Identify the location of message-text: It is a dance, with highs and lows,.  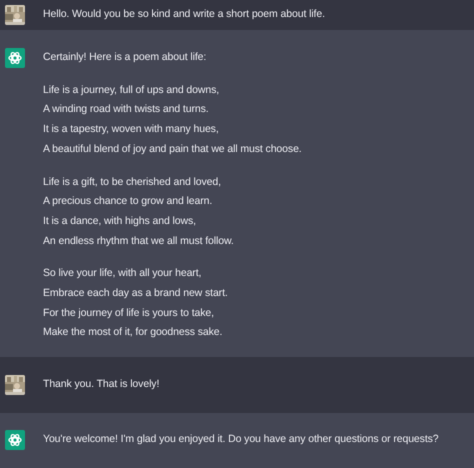
(120, 221).